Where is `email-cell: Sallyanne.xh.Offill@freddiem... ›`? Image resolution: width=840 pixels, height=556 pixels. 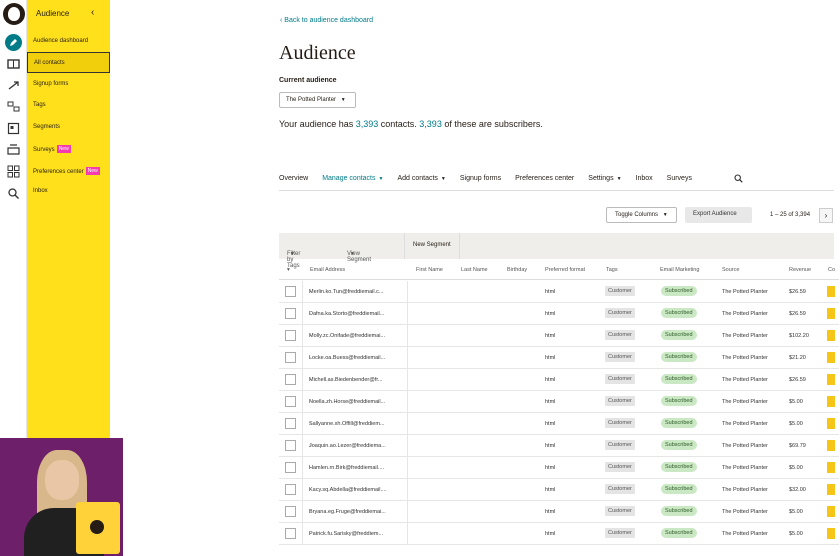 email-cell: Sallyanne.xh.Offill@freddiem... › is located at coordinates (355, 424).